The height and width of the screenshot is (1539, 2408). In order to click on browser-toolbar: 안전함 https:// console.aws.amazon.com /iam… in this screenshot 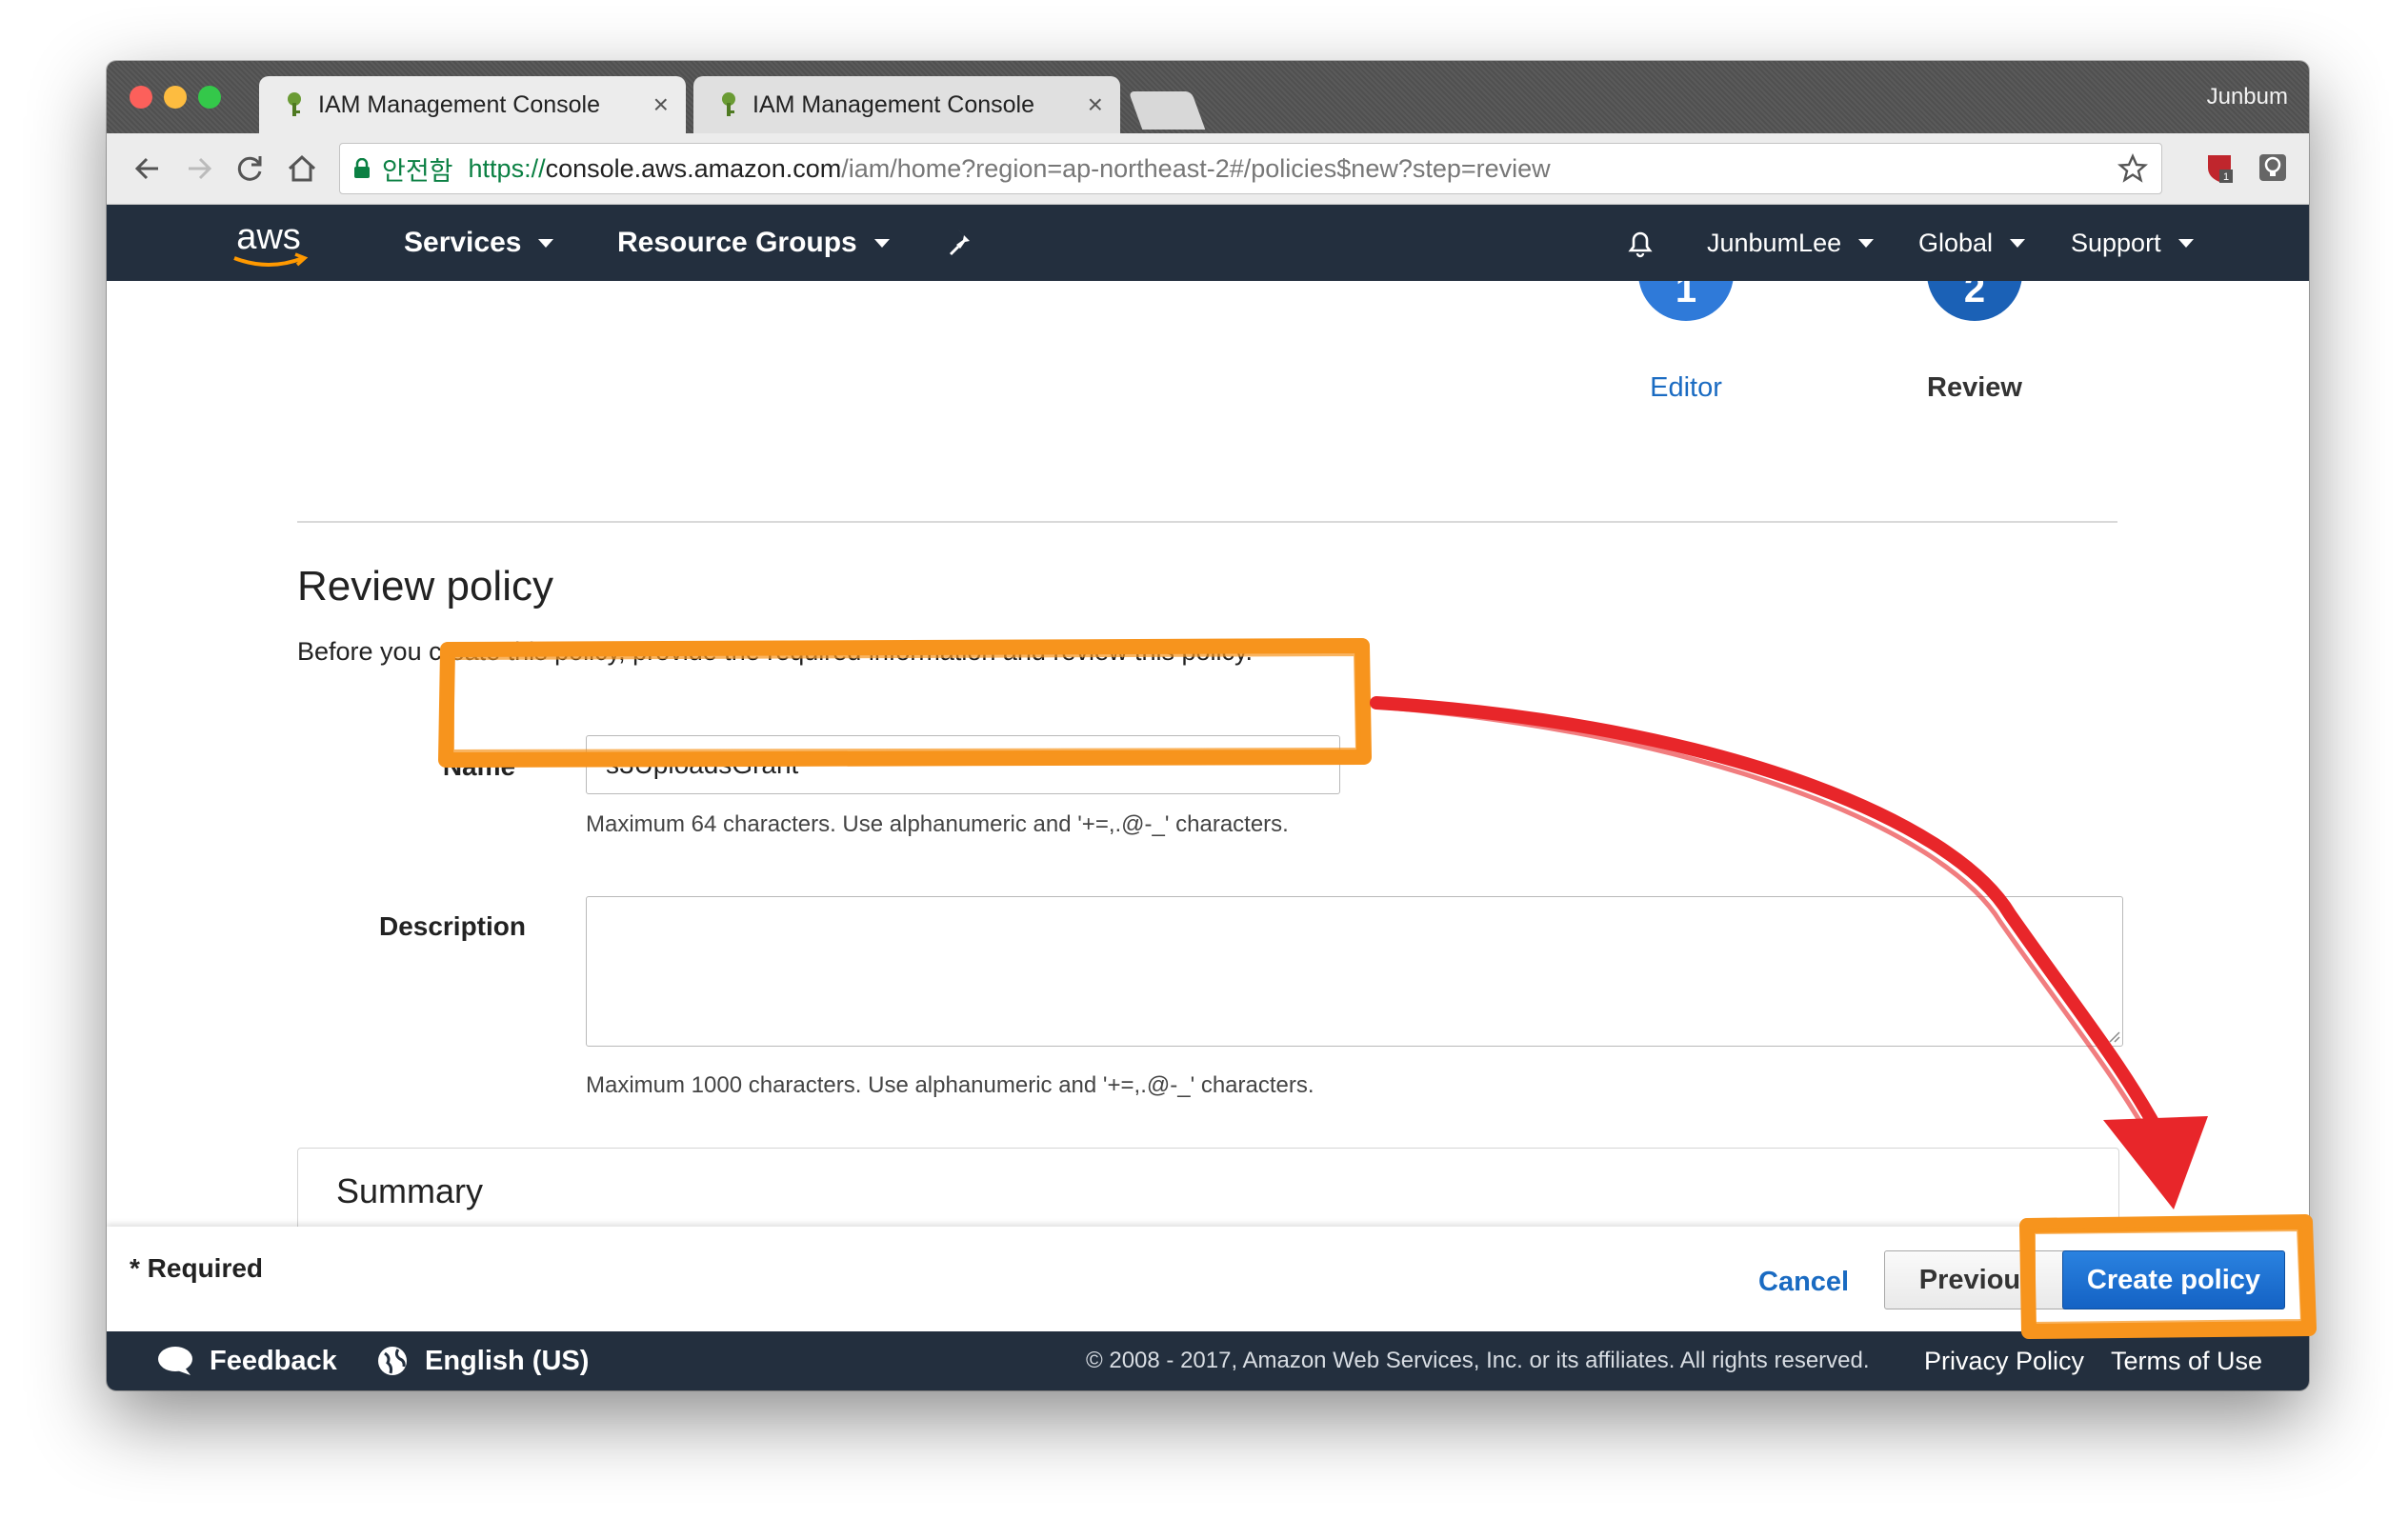, I will do `click(1208, 169)`.